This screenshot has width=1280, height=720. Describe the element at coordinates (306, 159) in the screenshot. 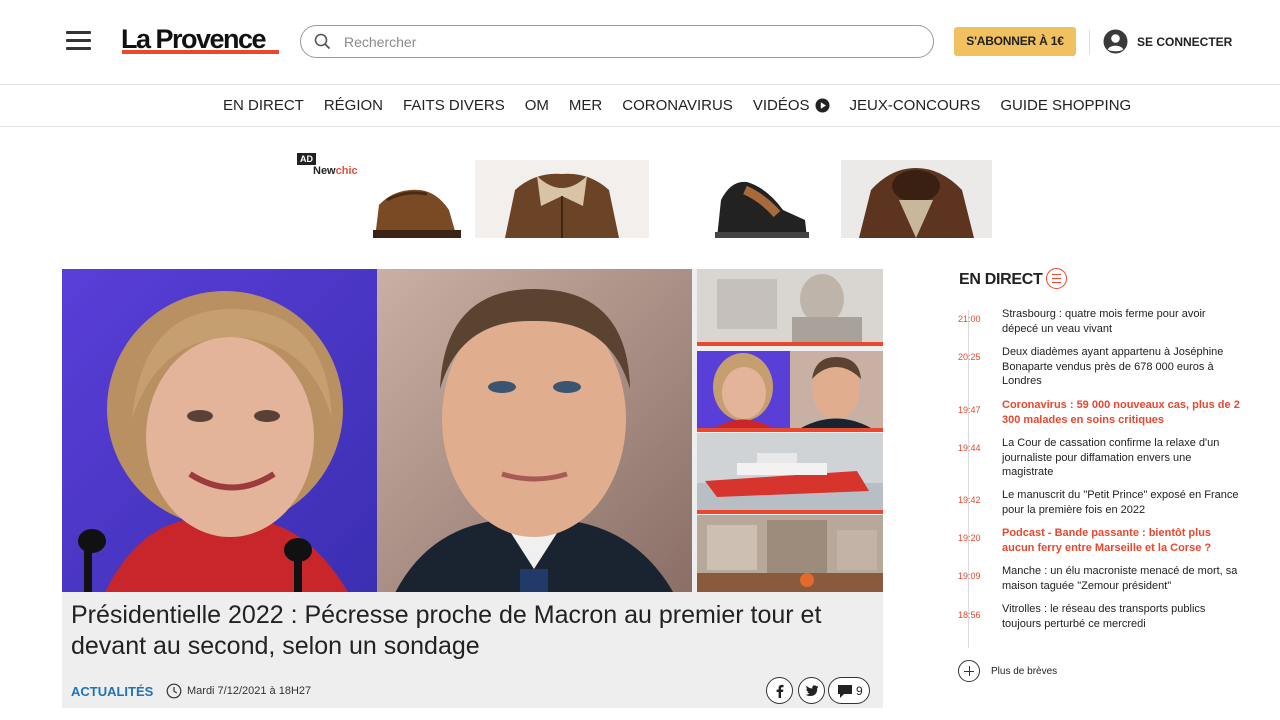

I see `ad-badge: AD` at that location.